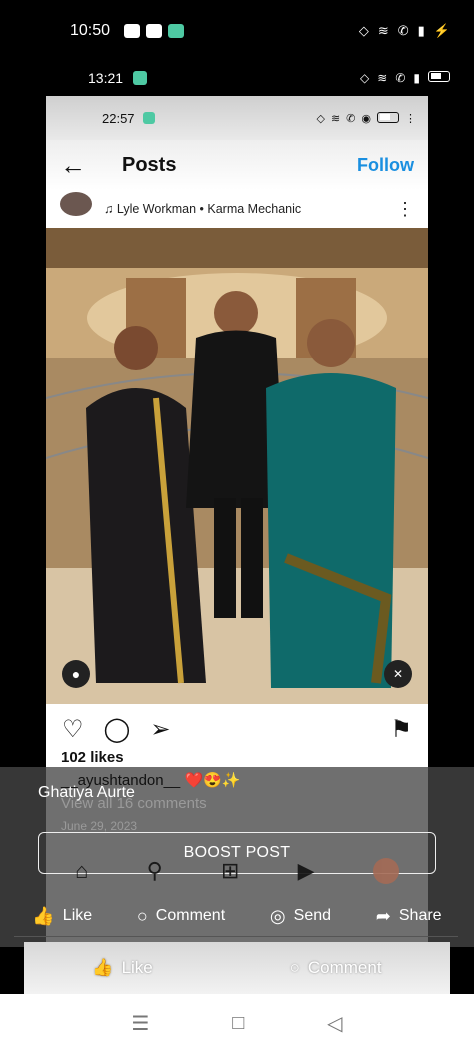  What do you see at coordinates (334, 1023) in the screenshot?
I see `back-button-icon: ◁` at bounding box center [334, 1023].